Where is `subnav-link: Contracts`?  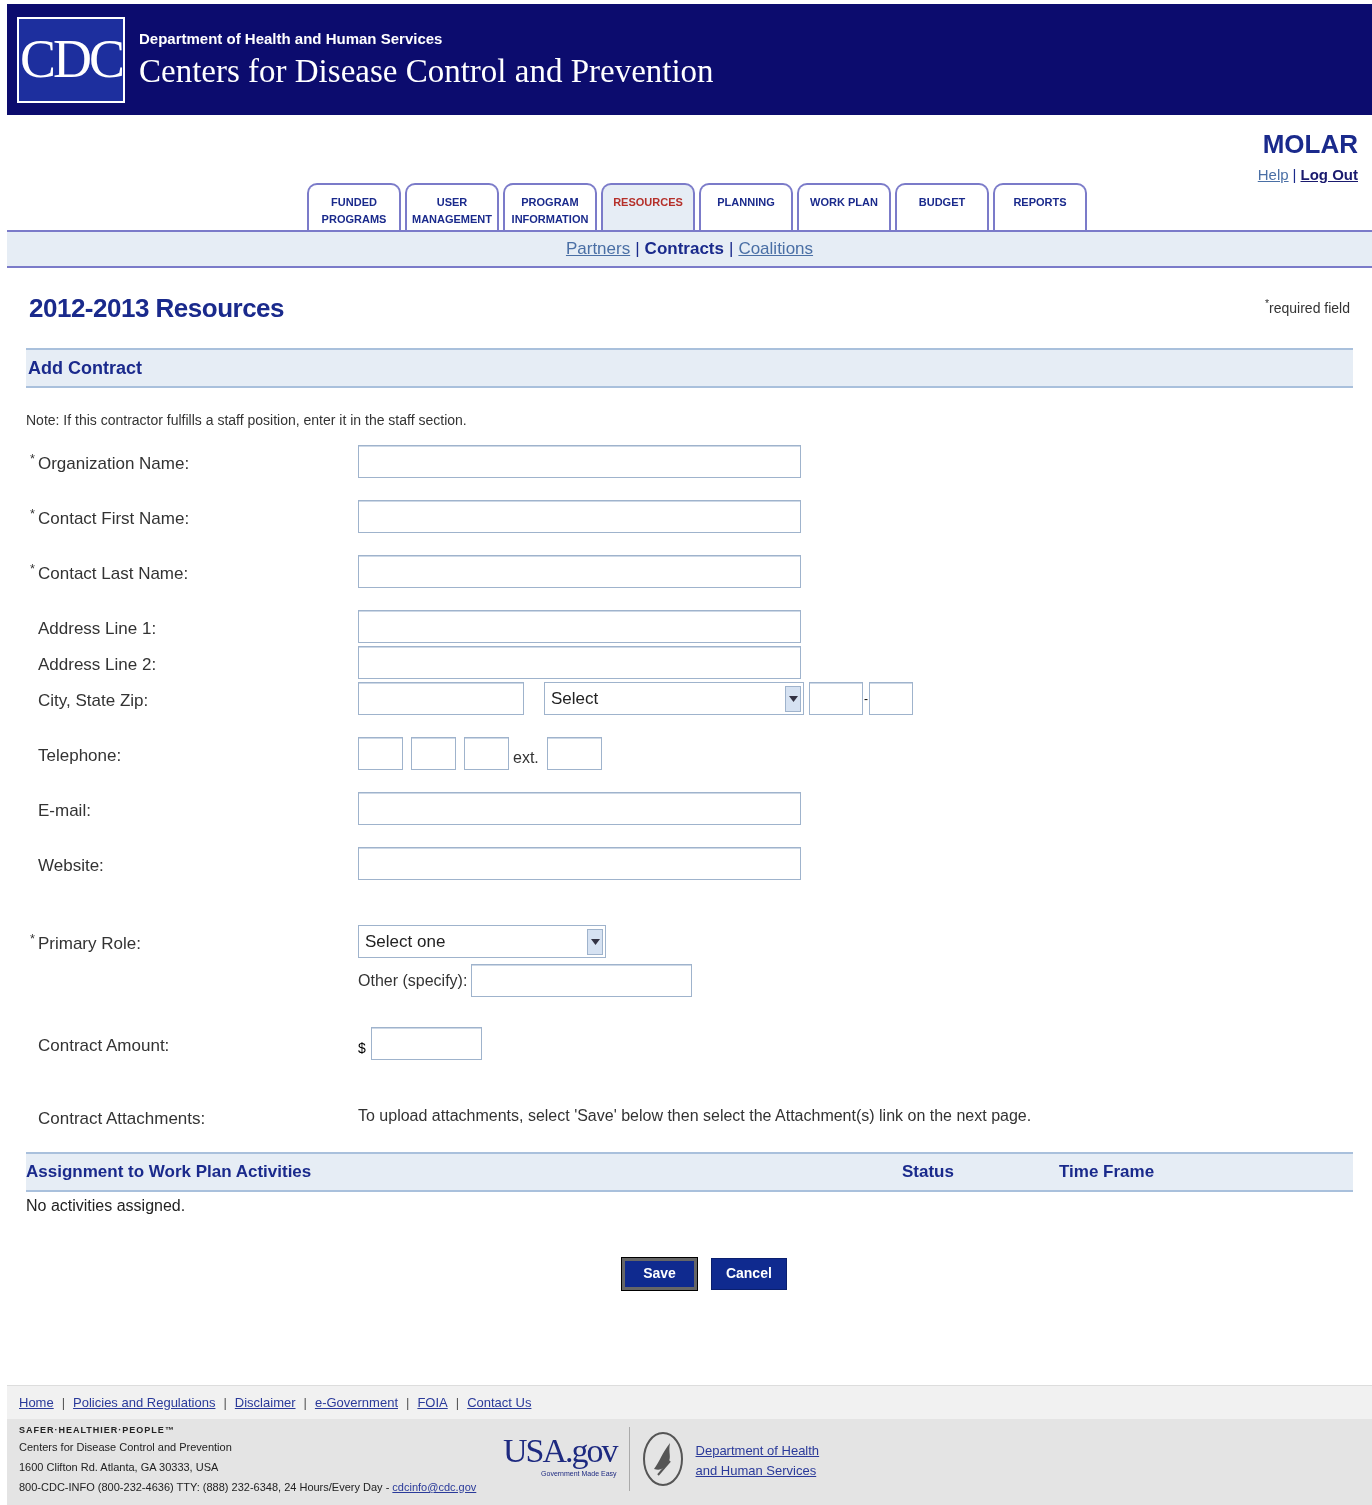
subnav-link: Contracts is located at coordinates (684, 249).